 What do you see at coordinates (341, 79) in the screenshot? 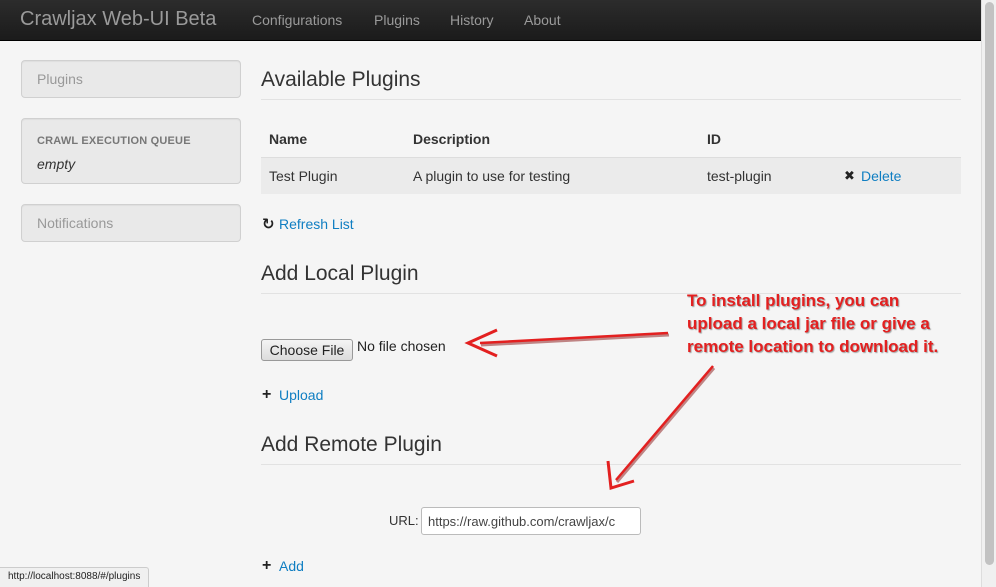
I see `available-plugins-title: Available Plugins` at bounding box center [341, 79].